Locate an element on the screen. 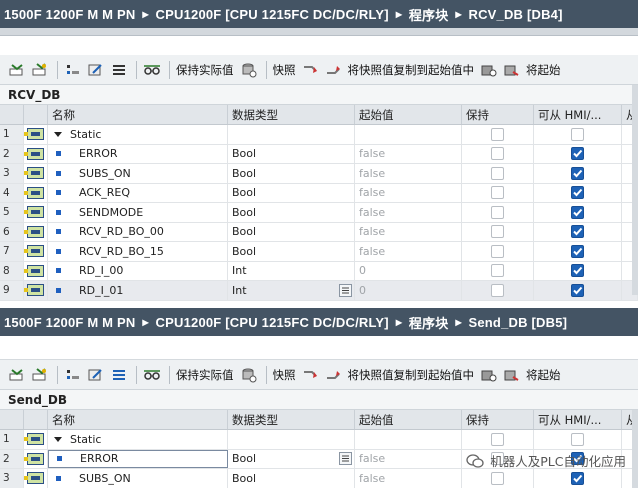 This screenshot has width=638, height=488. table-row: 1 Static is located at coordinates (319, 440).